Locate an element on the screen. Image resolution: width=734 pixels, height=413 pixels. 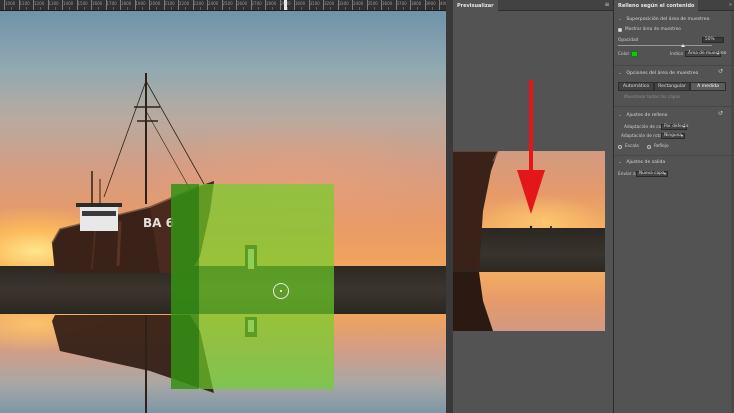
mirror-label: Reflejo is located at coordinates (661, 146).